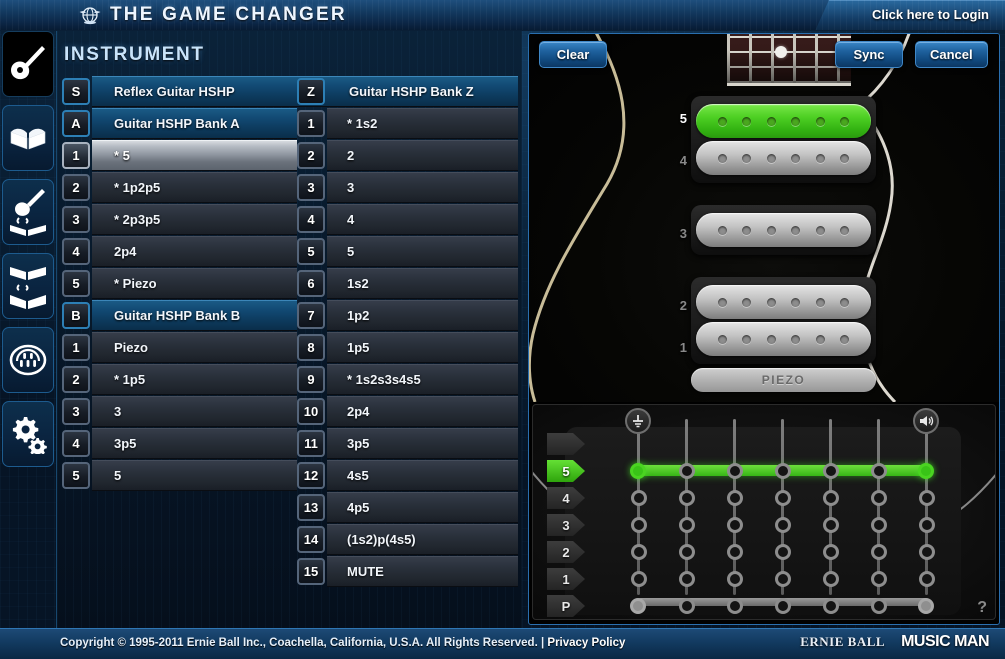  I want to click on row-label: Piezo, so click(194, 347).